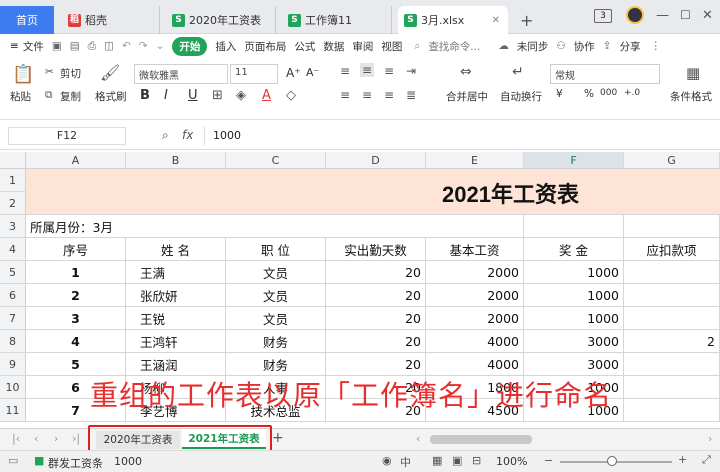 Image resolution: width=720 pixels, height=472 pixels. What do you see at coordinates (76, 438) in the screenshot?
I see `last-sheet-icon: ›|` at bounding box center [76, 438].